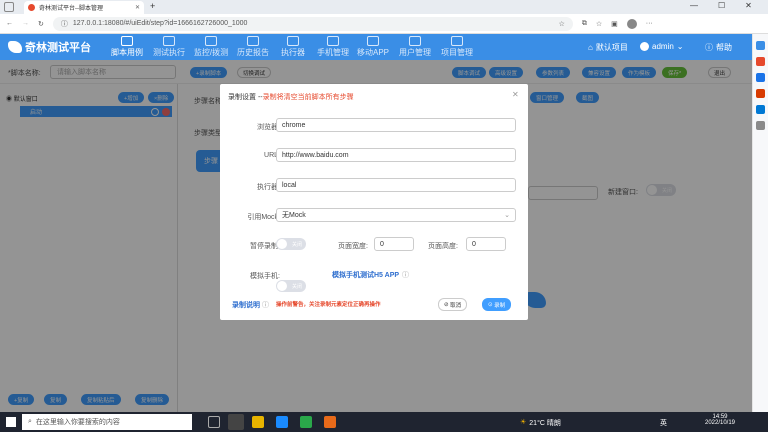  What do you see at coordinates (268, 127) in the screenshot?
I see `browser-label: 浏览器:` at bounding box center [268, 127].